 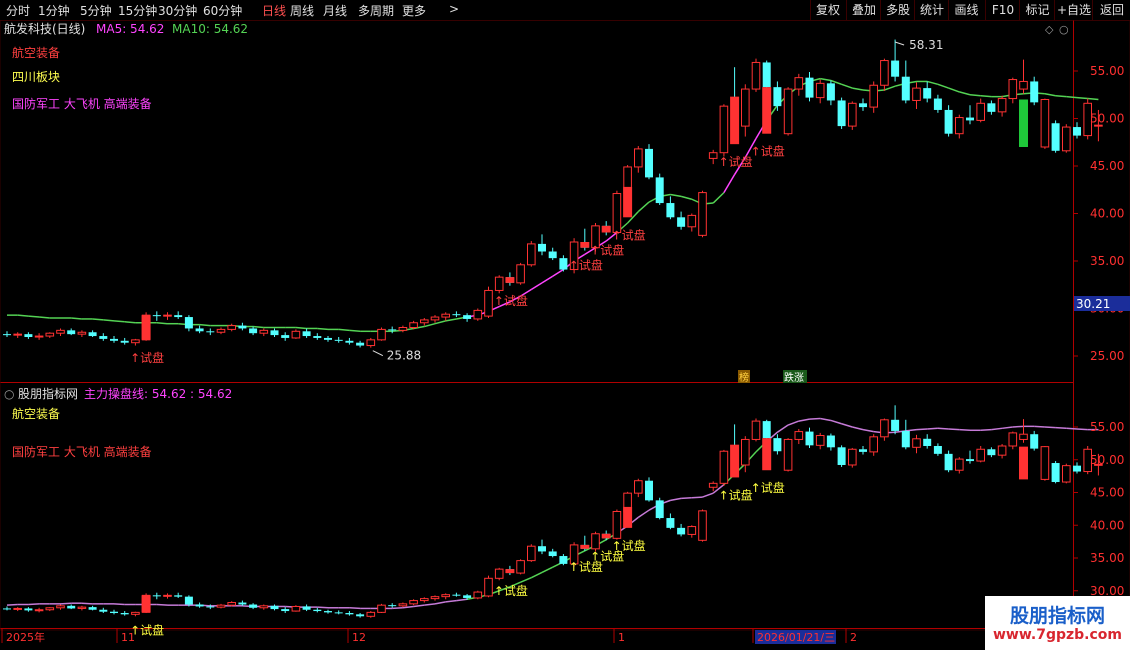 I want to click on sub-signal-label-5: ↑试盘, so click(x=736, y=494).